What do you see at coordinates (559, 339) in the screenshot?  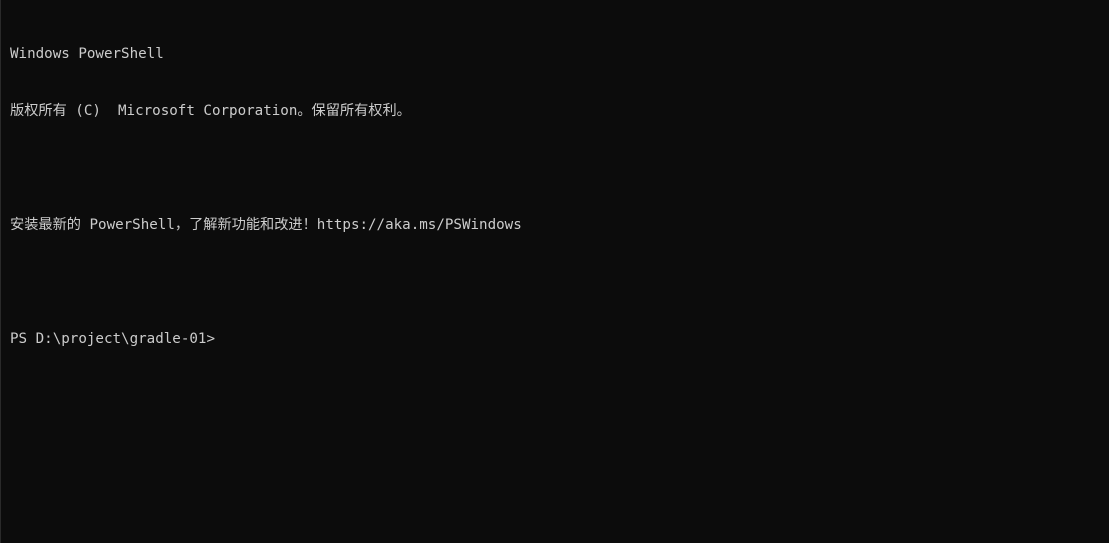 I see `command-prompt-line: PS D:\project\gradle-01>` at bounding box center [559, 339].